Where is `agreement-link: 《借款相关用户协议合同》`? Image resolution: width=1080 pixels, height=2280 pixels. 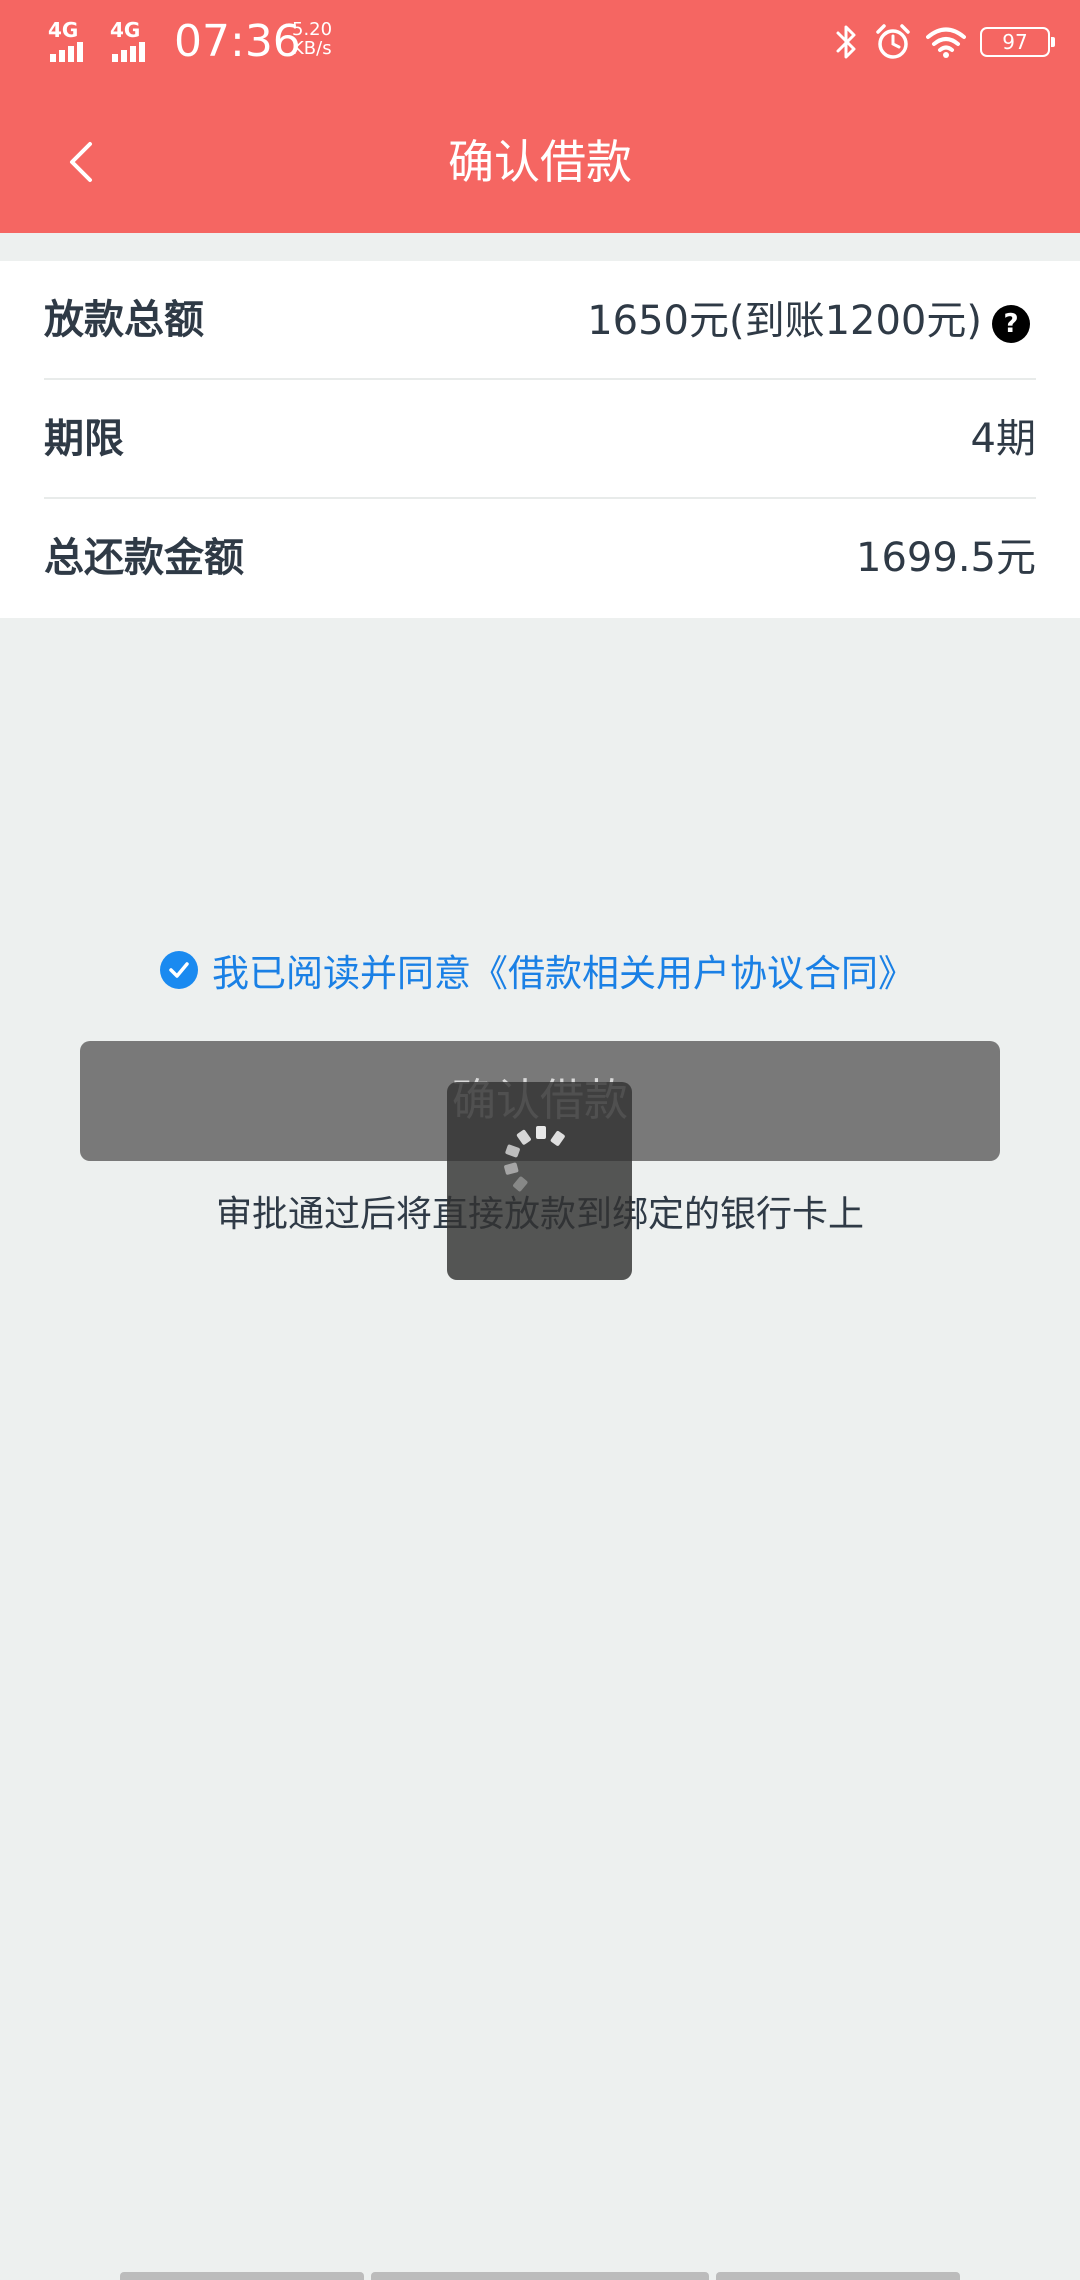 agreement-link: 《借款相关用户协议合同》 is located at coordinates (693, 970).